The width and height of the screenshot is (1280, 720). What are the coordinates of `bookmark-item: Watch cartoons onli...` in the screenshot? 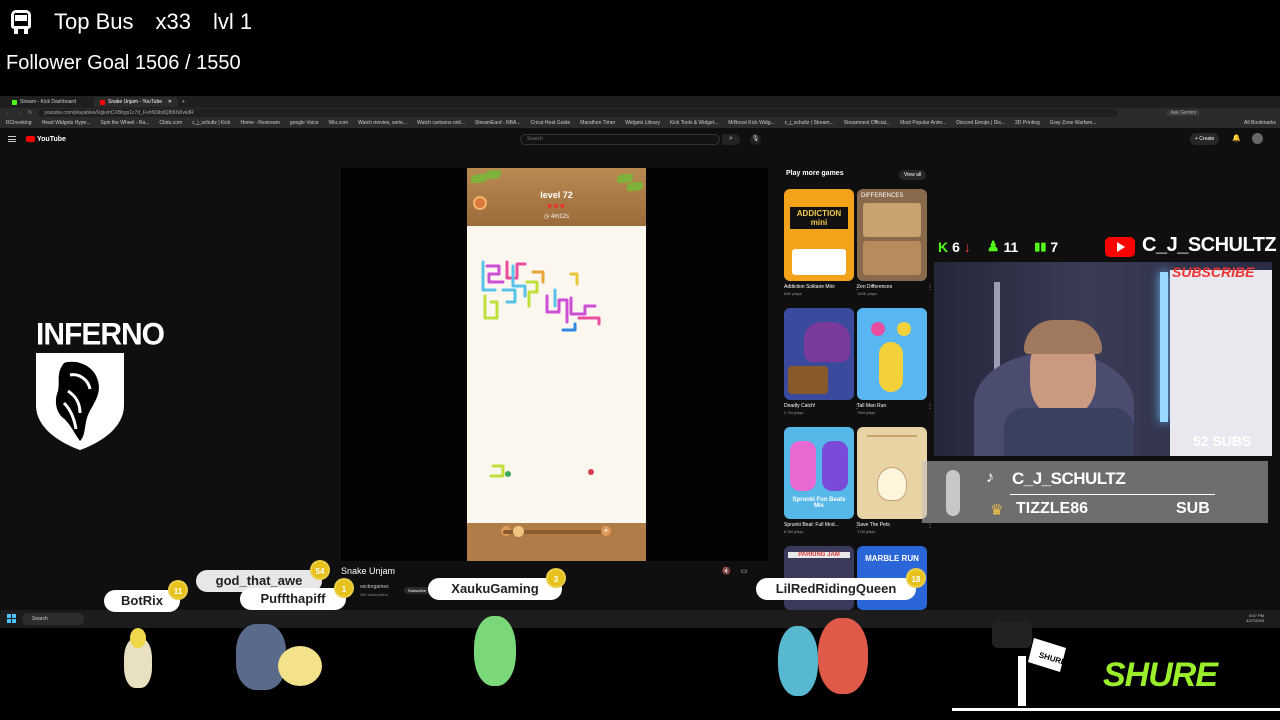 It's located at (441, 123).